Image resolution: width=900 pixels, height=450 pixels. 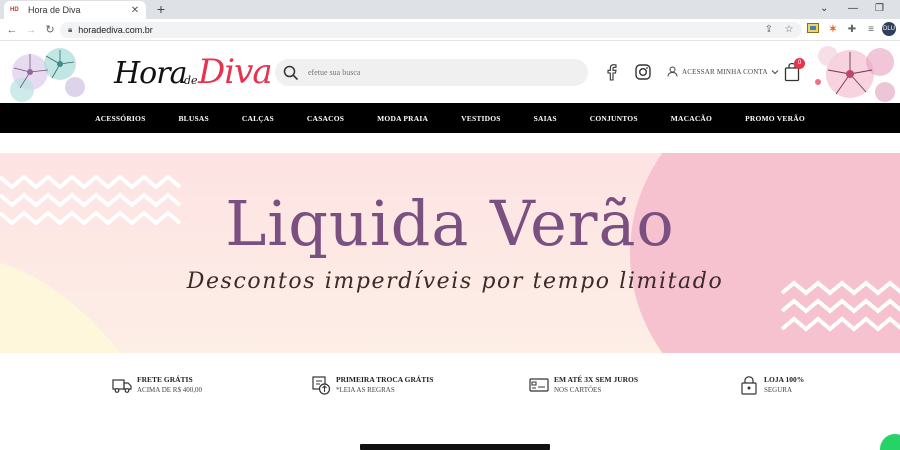 I want to click on whatsapp-icon, so click(x=890, y=442).